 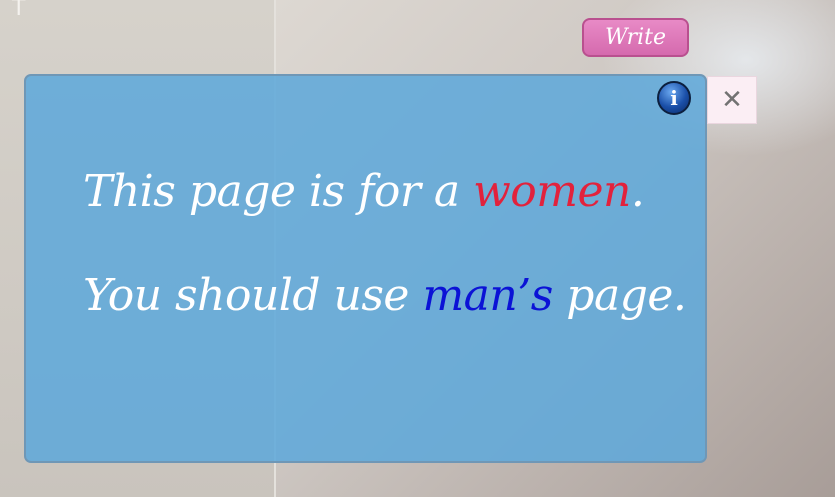 I want to click on close-icon: ✕, so click(x=732, y=100).